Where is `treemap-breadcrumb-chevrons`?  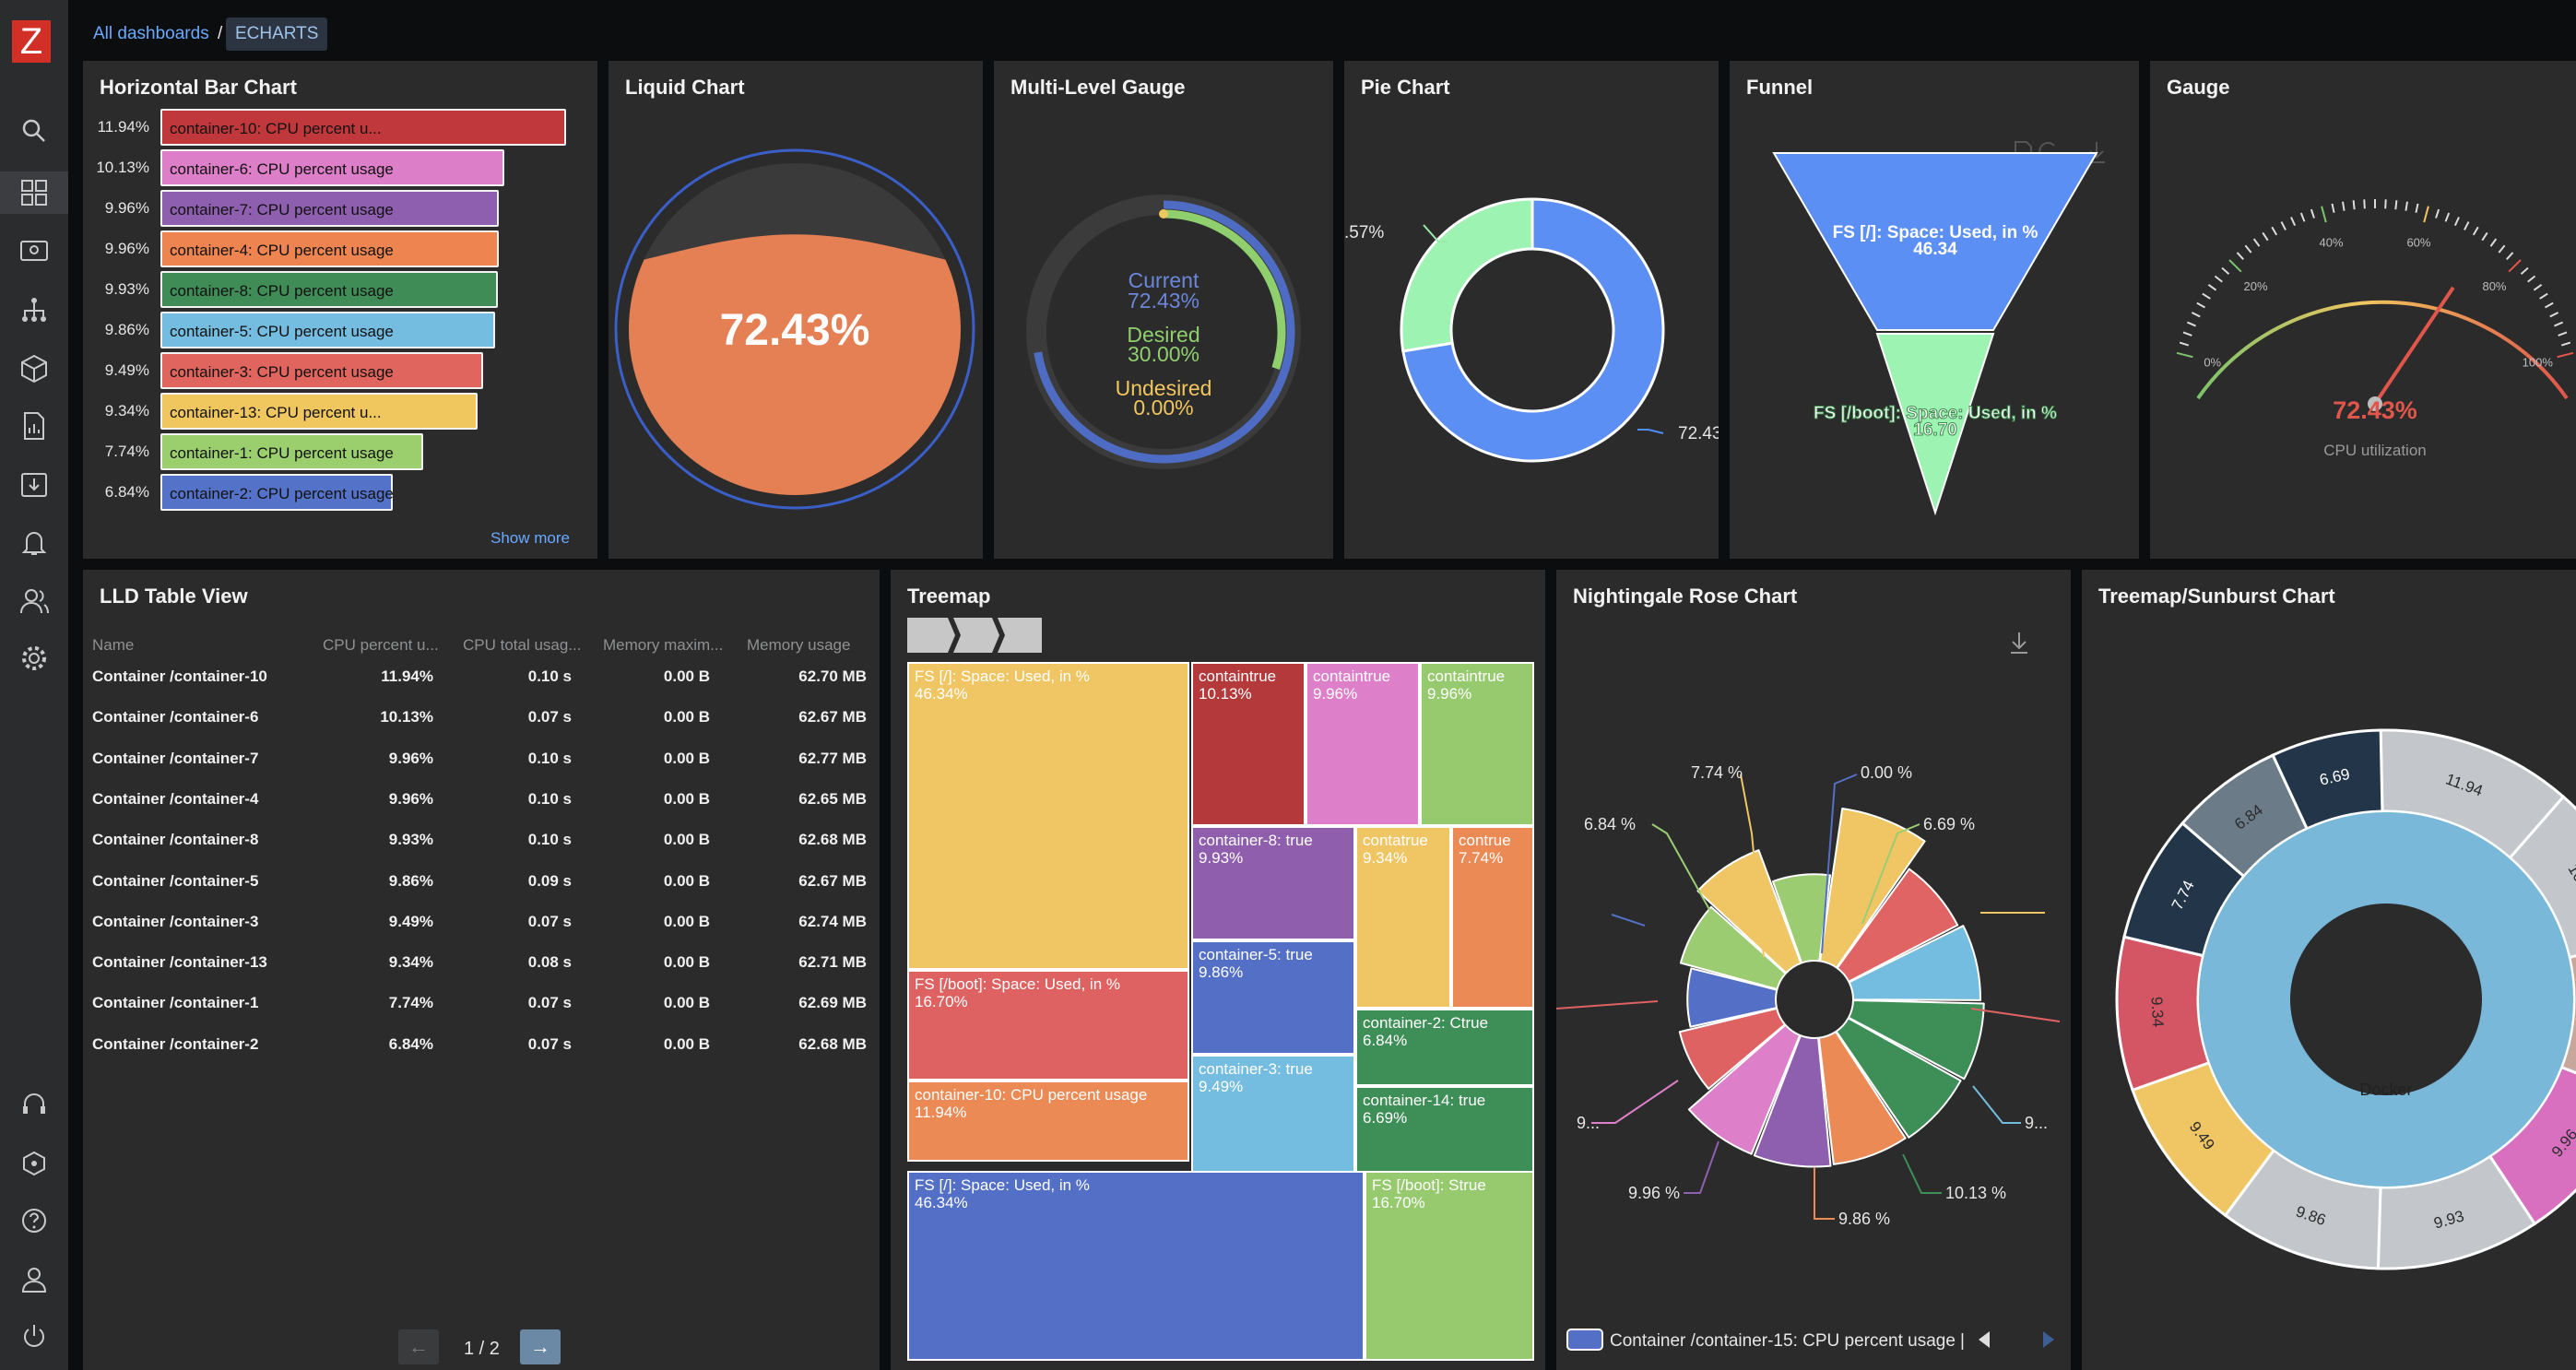
treemap-breadcrumb-chevrons is located at coordinates (974, 635).